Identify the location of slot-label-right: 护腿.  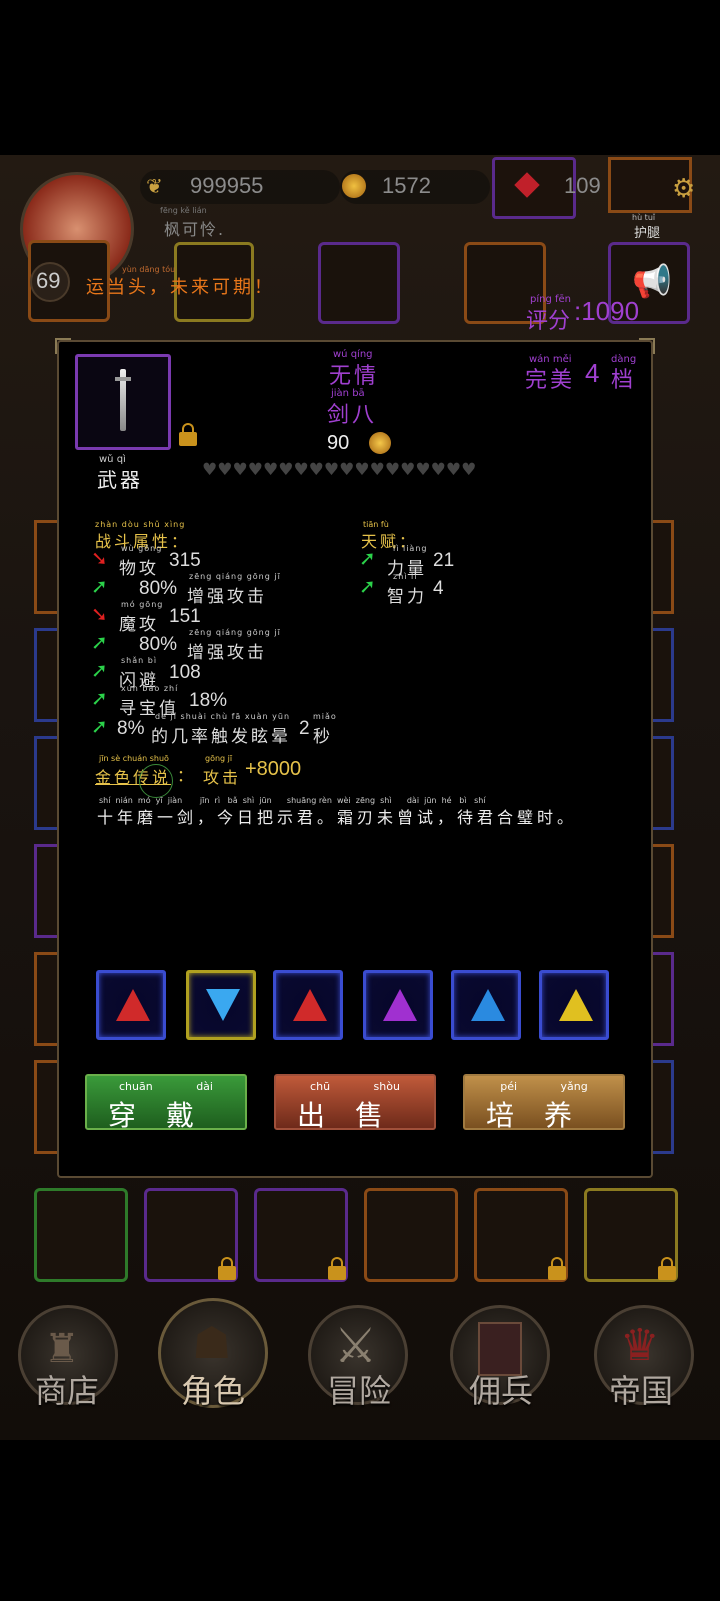
(647, 233).